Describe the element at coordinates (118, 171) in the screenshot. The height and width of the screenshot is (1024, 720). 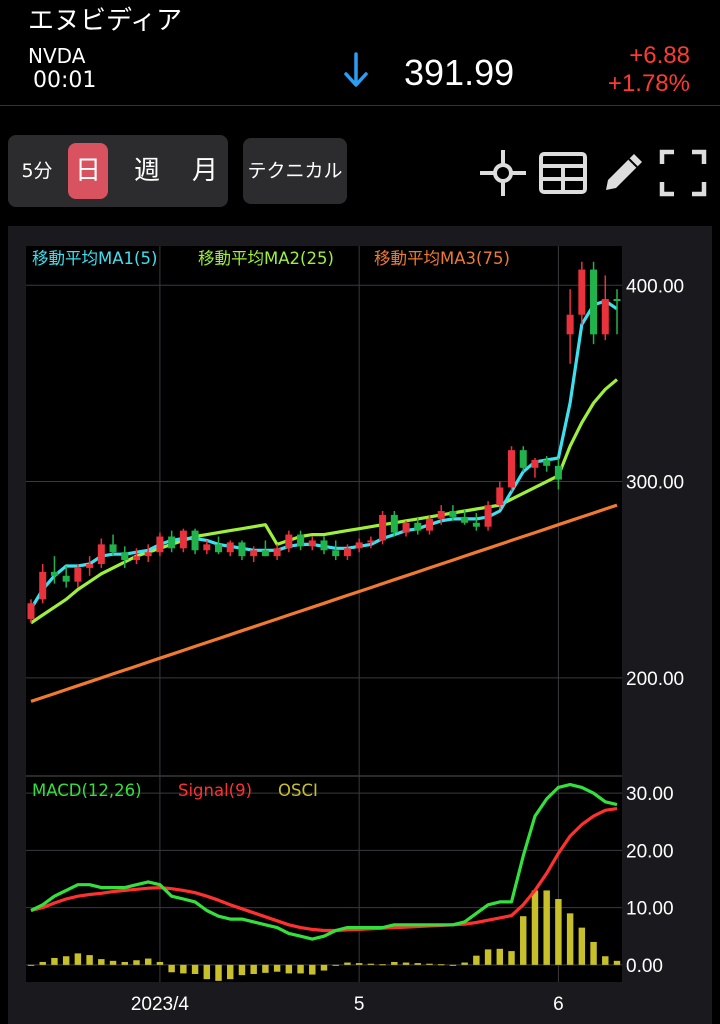
I see `period-selector: 5分 日 週 月` at that location.